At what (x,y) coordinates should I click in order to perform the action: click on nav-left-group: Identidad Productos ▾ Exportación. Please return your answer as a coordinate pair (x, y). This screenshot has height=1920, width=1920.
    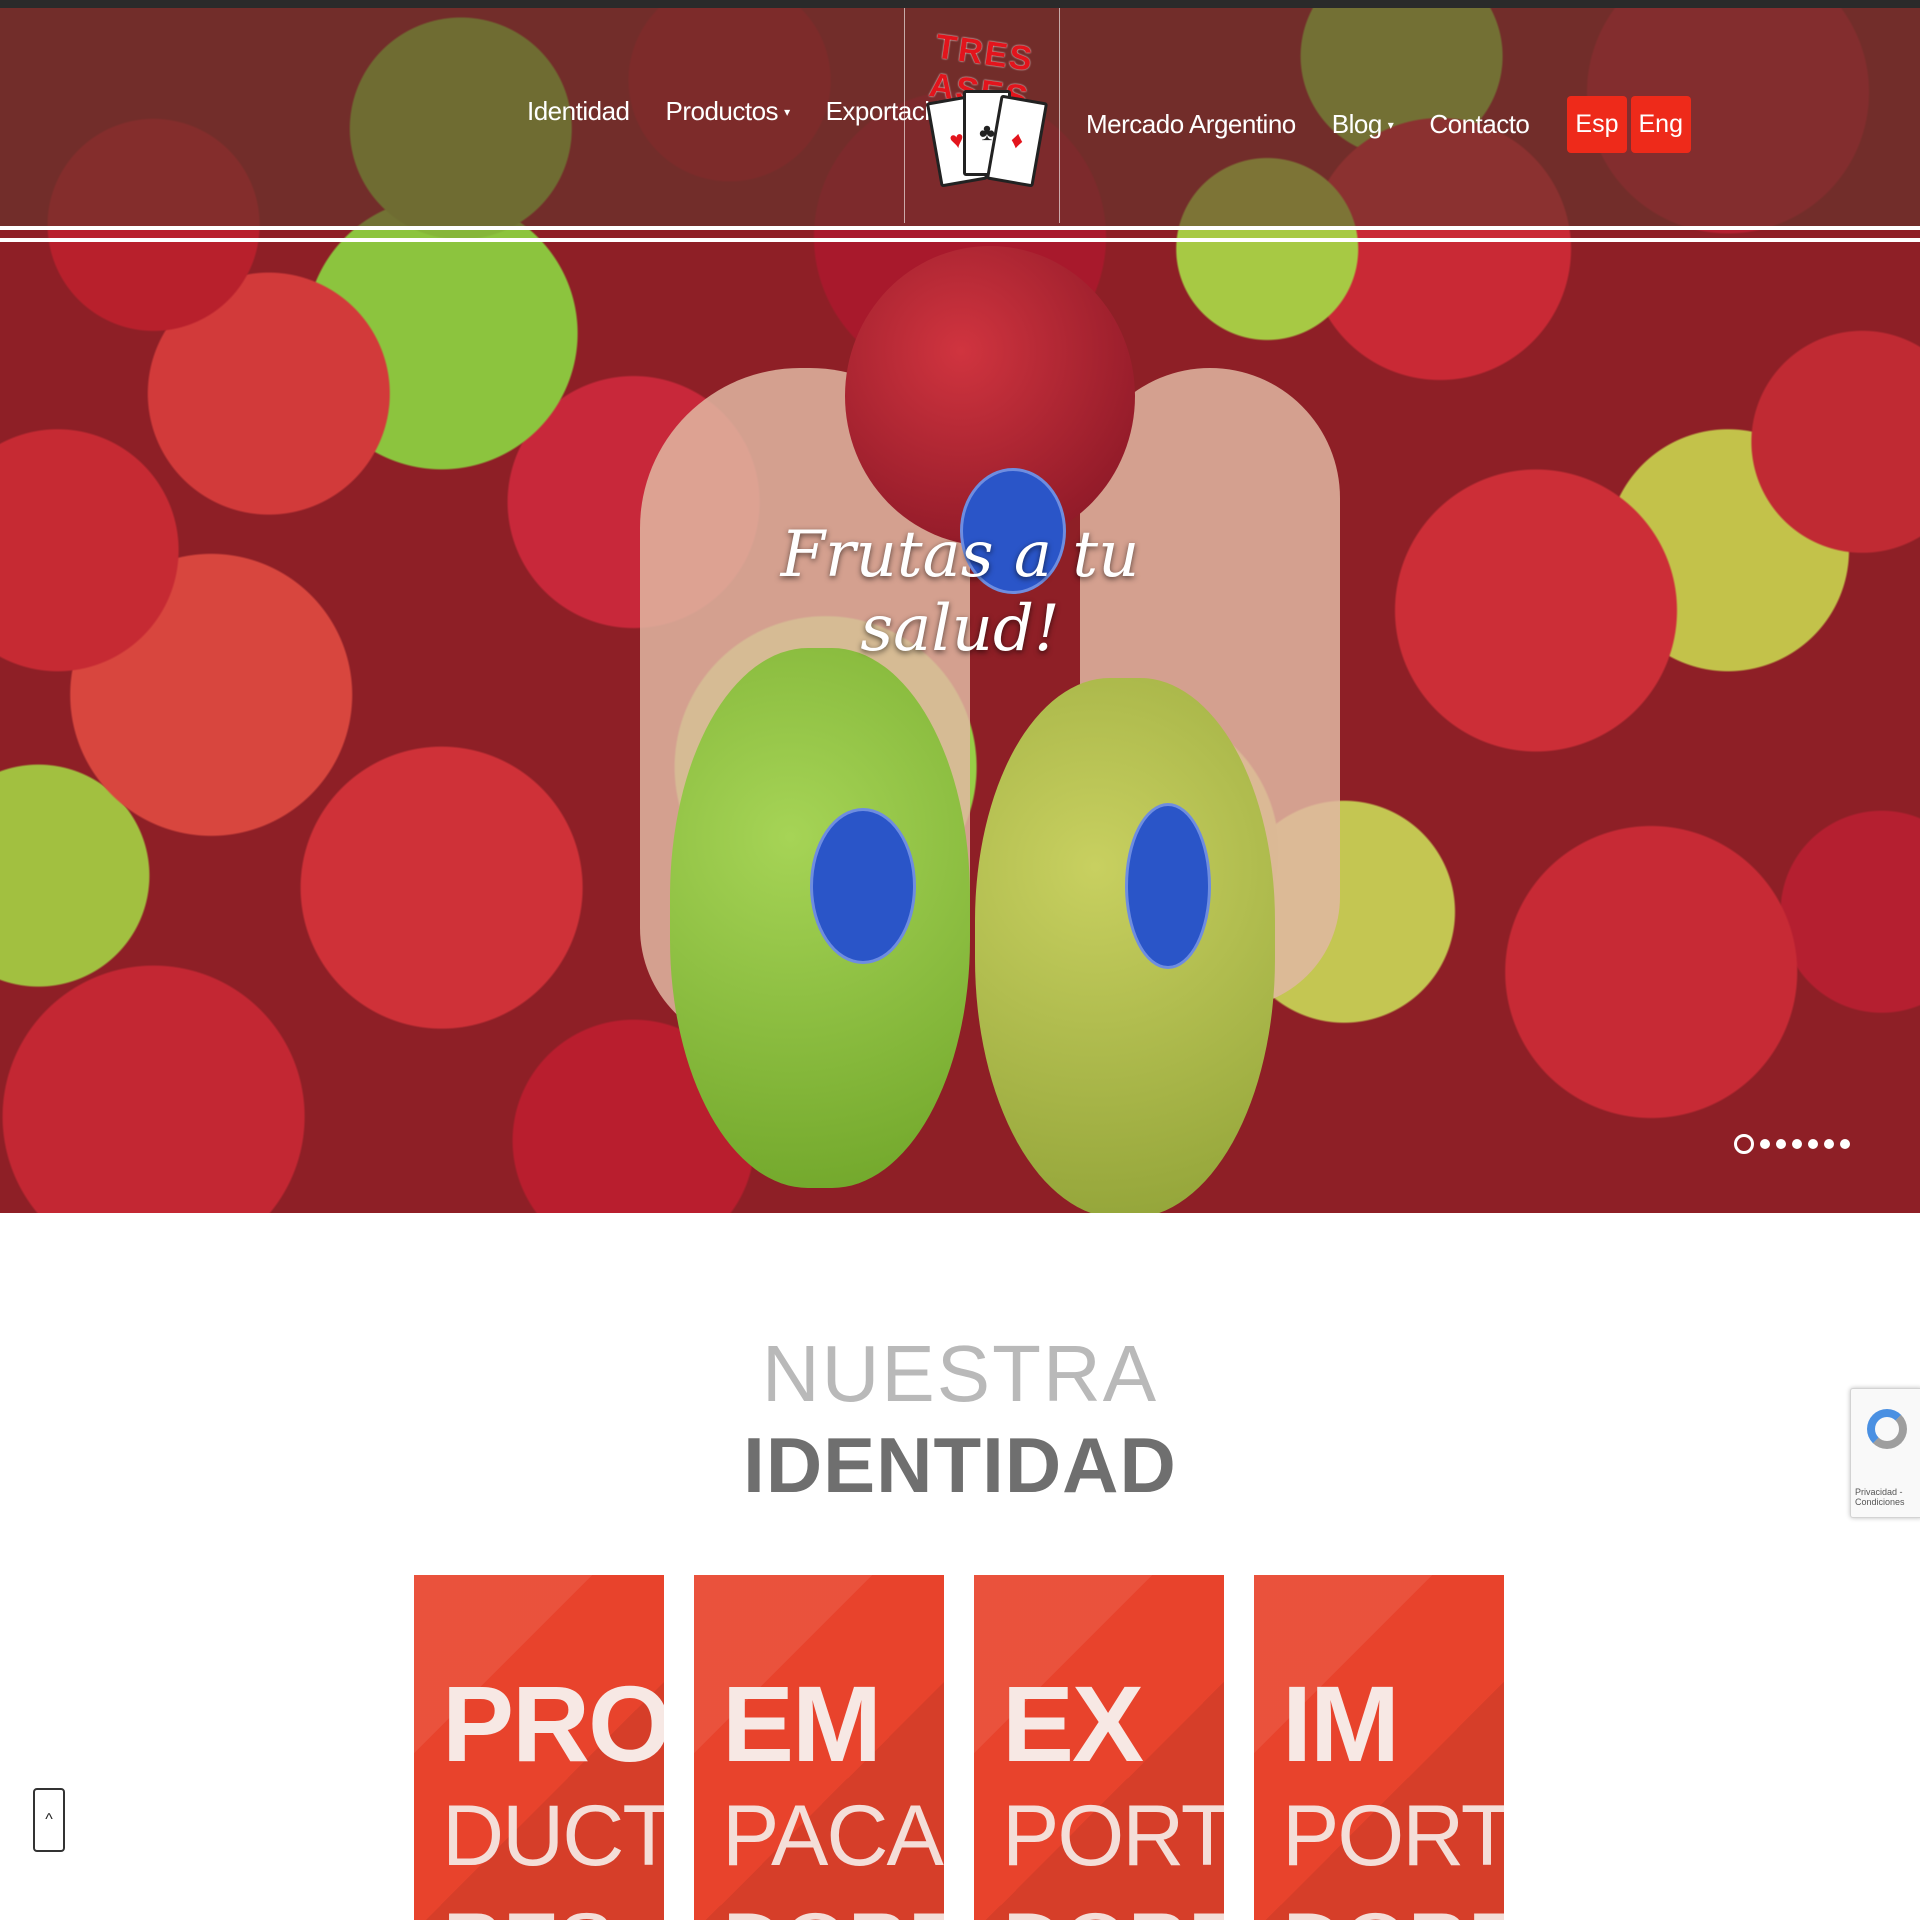
    Looking at the image, I should click on (742, 111).